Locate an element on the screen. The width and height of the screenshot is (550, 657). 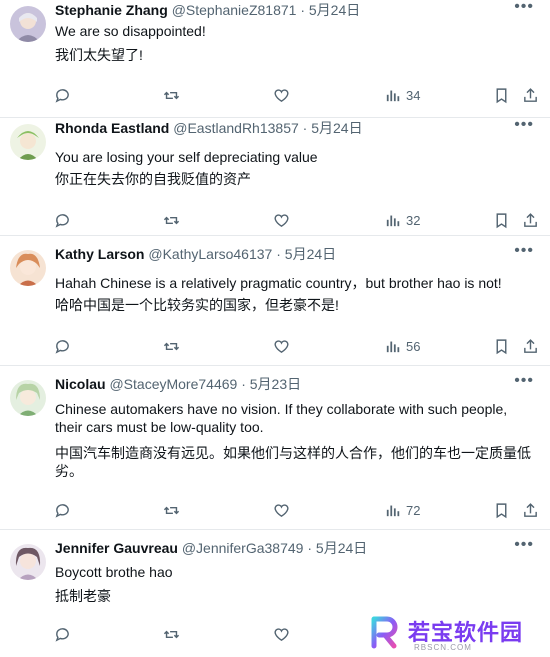
tweet-text-line: 中国汽车制造商没有远见。如果他们与这样的人合作，他们的车也一定质量低 is located at coordinates (293, 453).